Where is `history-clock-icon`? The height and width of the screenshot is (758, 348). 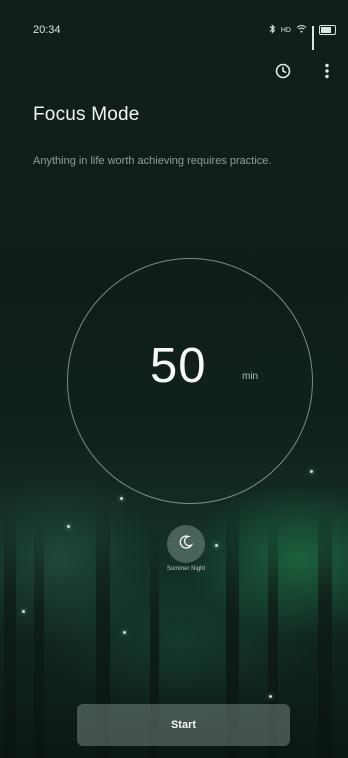 history-clock-icon is located at coordinates (283, 71).